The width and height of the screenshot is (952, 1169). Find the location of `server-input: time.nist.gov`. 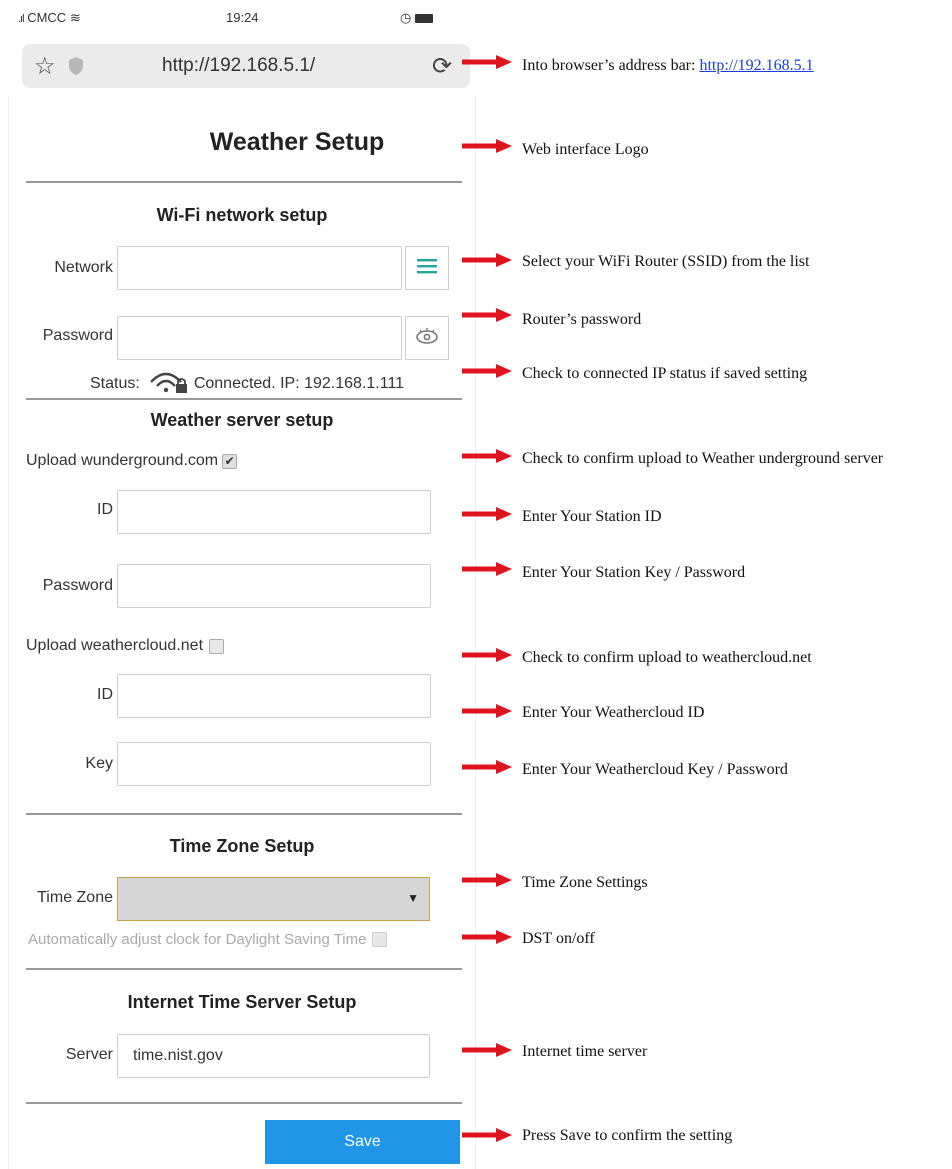

server-input: time.nist.gov is located at coordinates (273, 1056).